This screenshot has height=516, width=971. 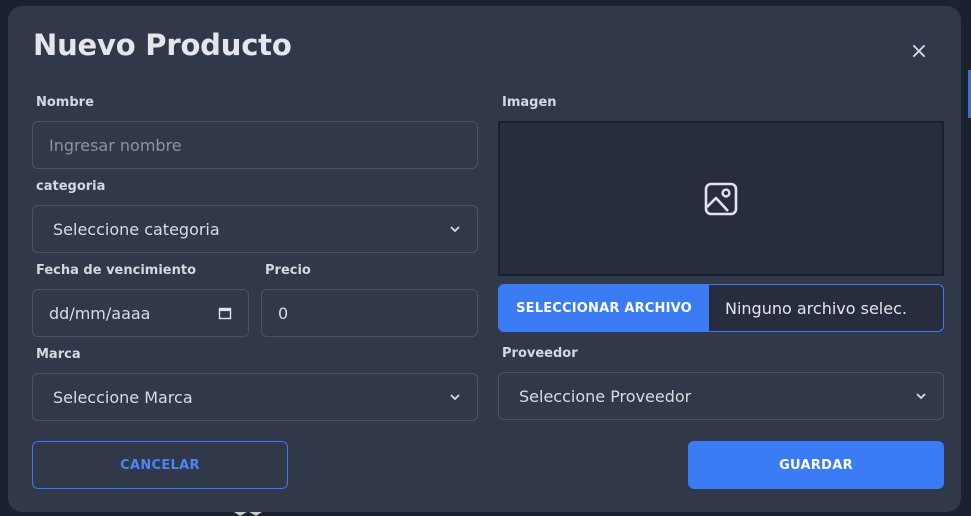 I want to click on image-preview, so click(x=721, y=198).